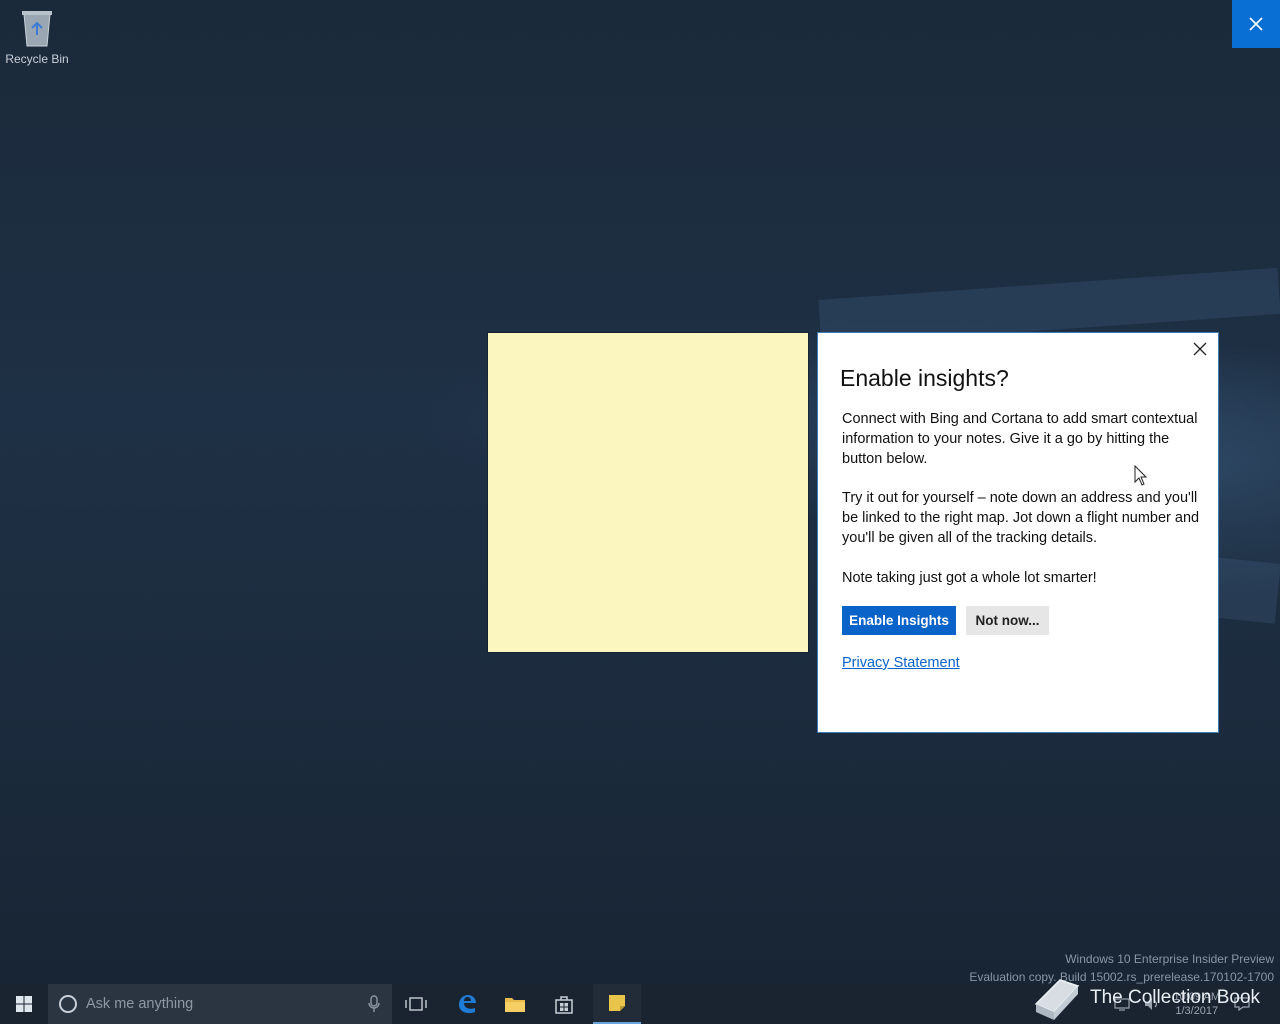 The width and height of the screenshot is (1280, 1024). I want to click on edge-browser-button, so click(467, 1004).